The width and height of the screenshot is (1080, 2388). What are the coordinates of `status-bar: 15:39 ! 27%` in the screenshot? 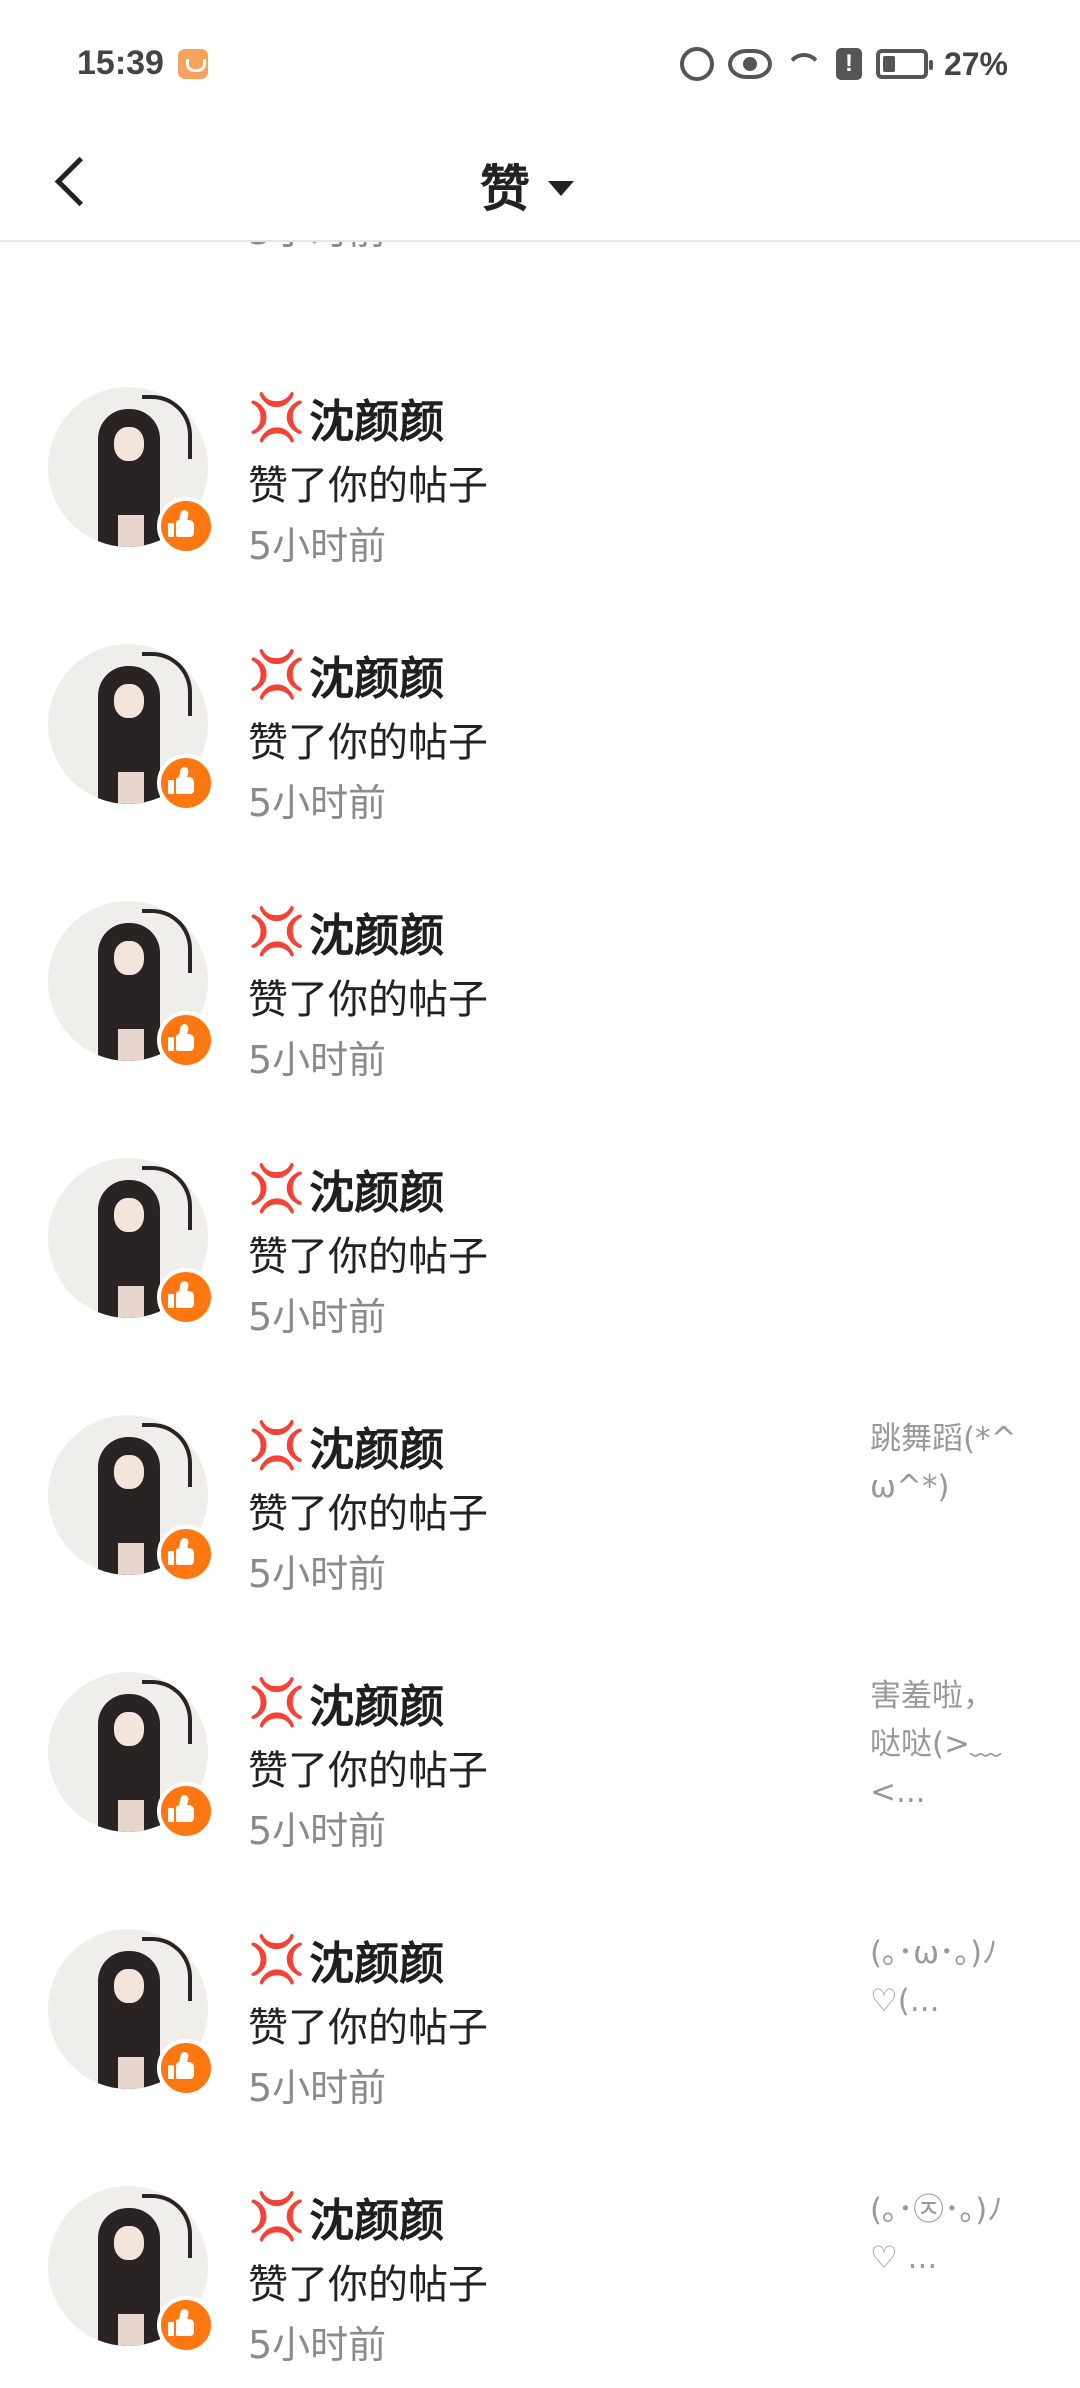 It's located at (540, 65).